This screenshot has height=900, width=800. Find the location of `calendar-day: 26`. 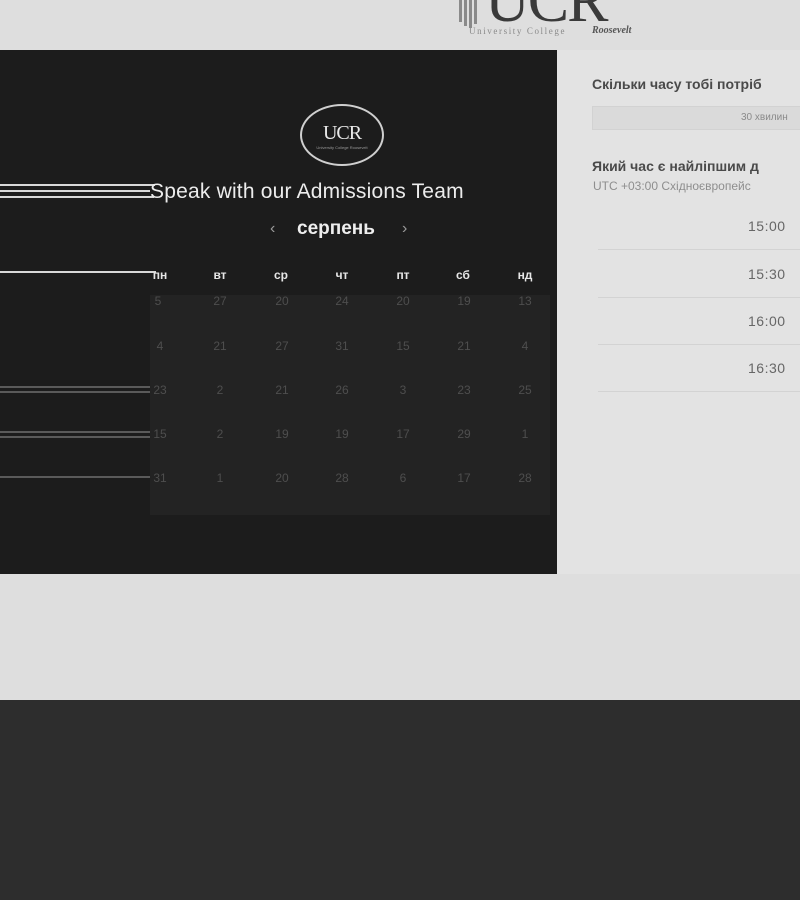

calendar-day: 26 is located at coordinates (342, 390).